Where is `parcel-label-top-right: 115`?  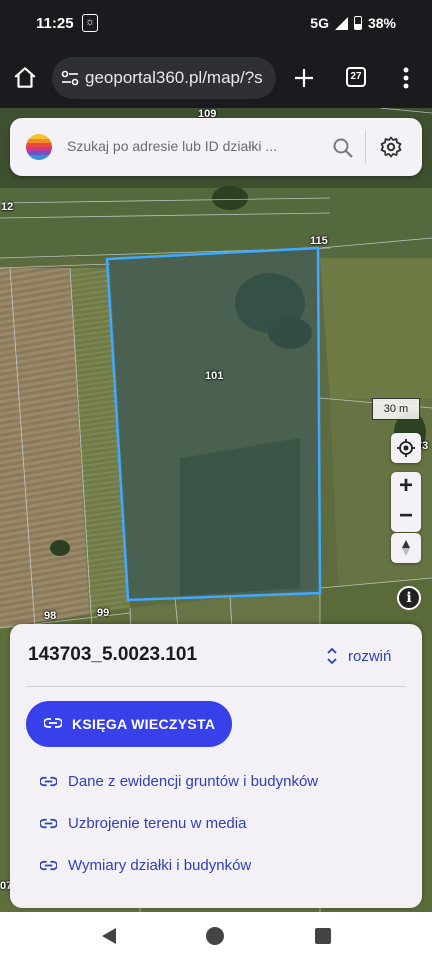
parcel-label-top-right: 115 is located at coordinates (319, 241).